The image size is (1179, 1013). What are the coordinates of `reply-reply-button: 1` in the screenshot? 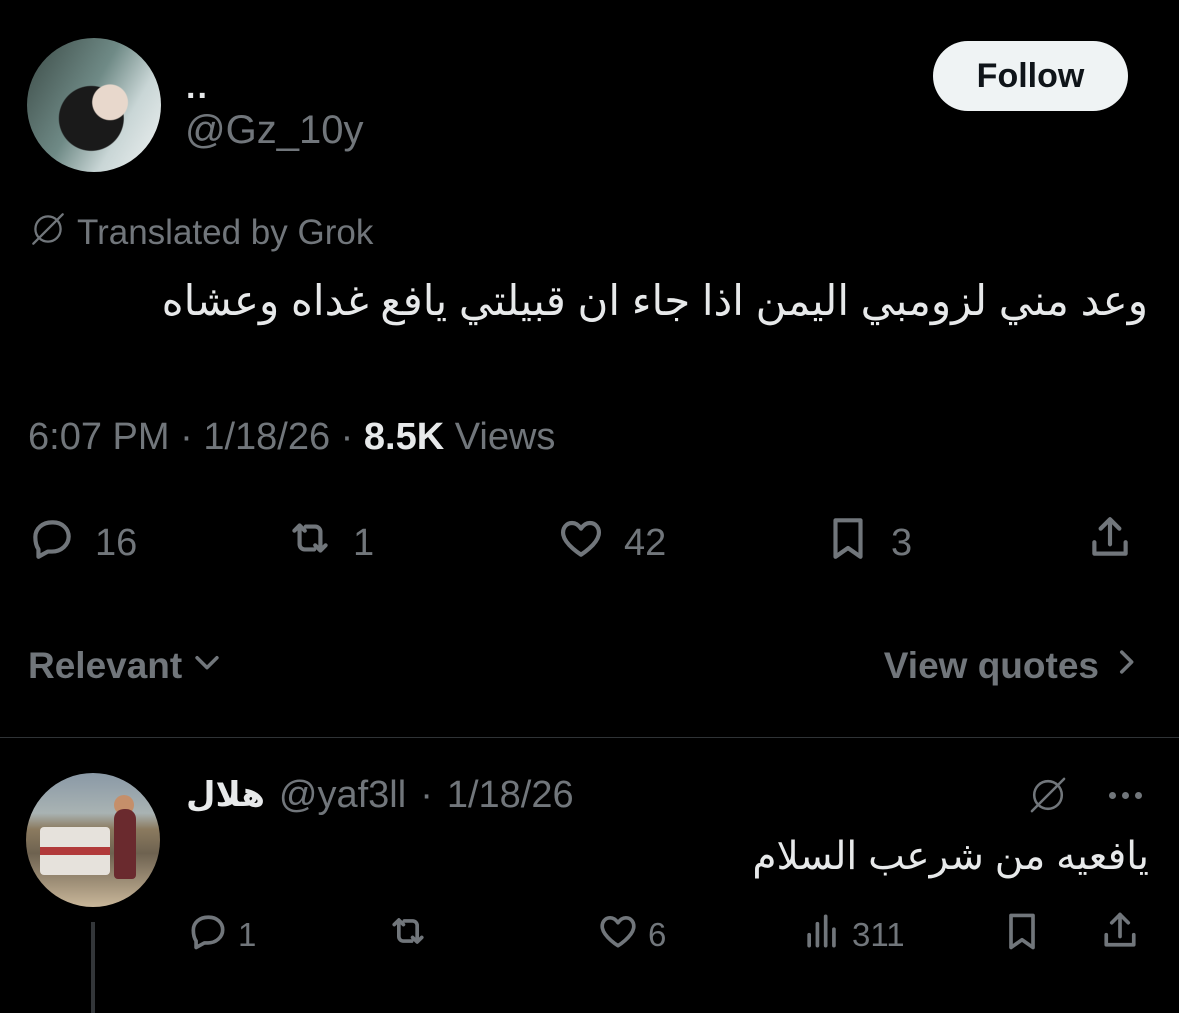 It's located at (221, 935).